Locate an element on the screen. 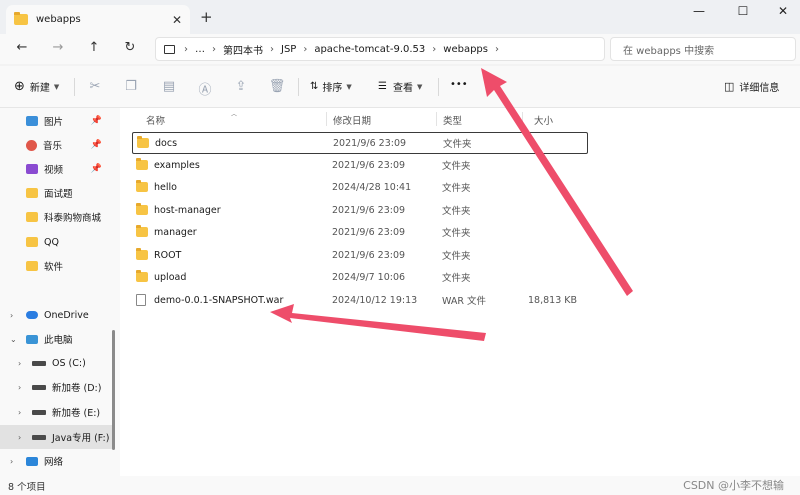 The height and width of the screenshot is (495, 800). sidebar-item-interview: 面试题 is located at coordinates (57, 193).